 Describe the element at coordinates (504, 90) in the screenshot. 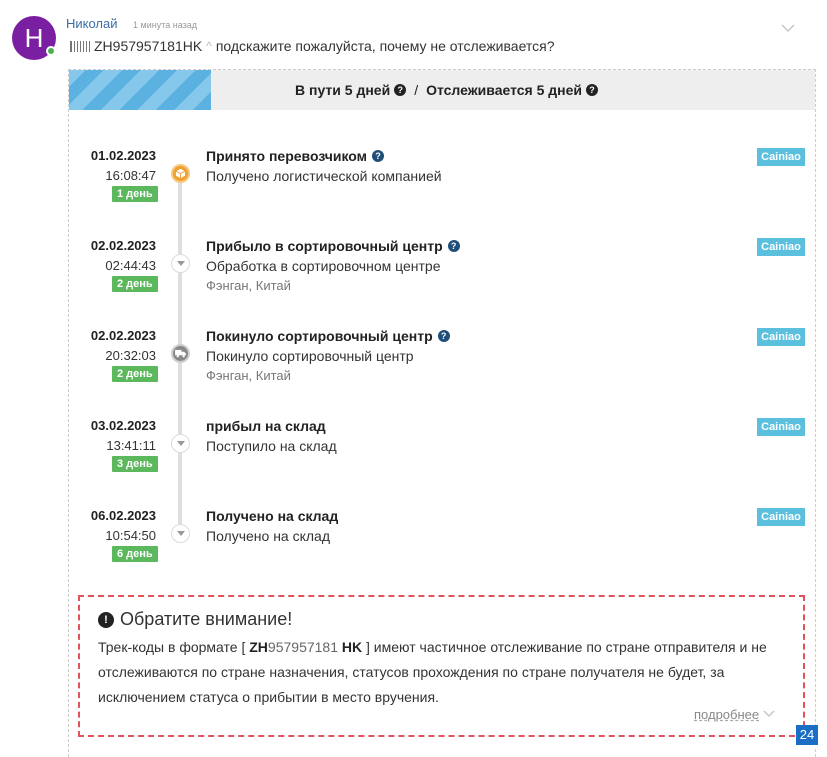

I see `status-tracked: Отслеживается 5 дней` at that location.